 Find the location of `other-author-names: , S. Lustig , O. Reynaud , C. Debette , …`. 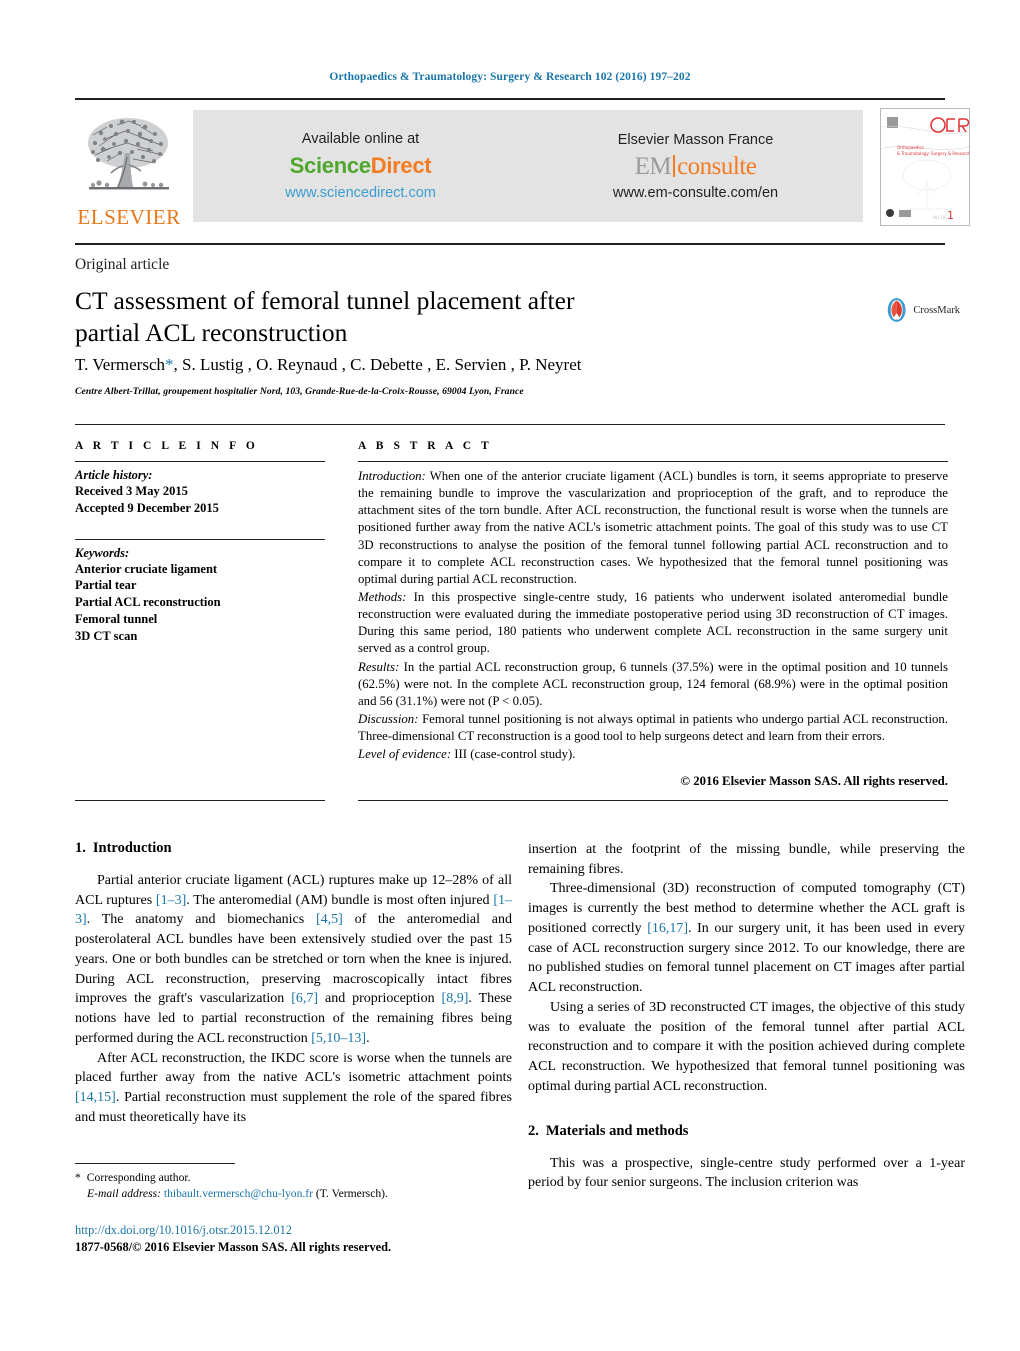

other-author-names: , S. Lustig , O. Reynaud , C. Debette , … is located at coordinates (377, 364).